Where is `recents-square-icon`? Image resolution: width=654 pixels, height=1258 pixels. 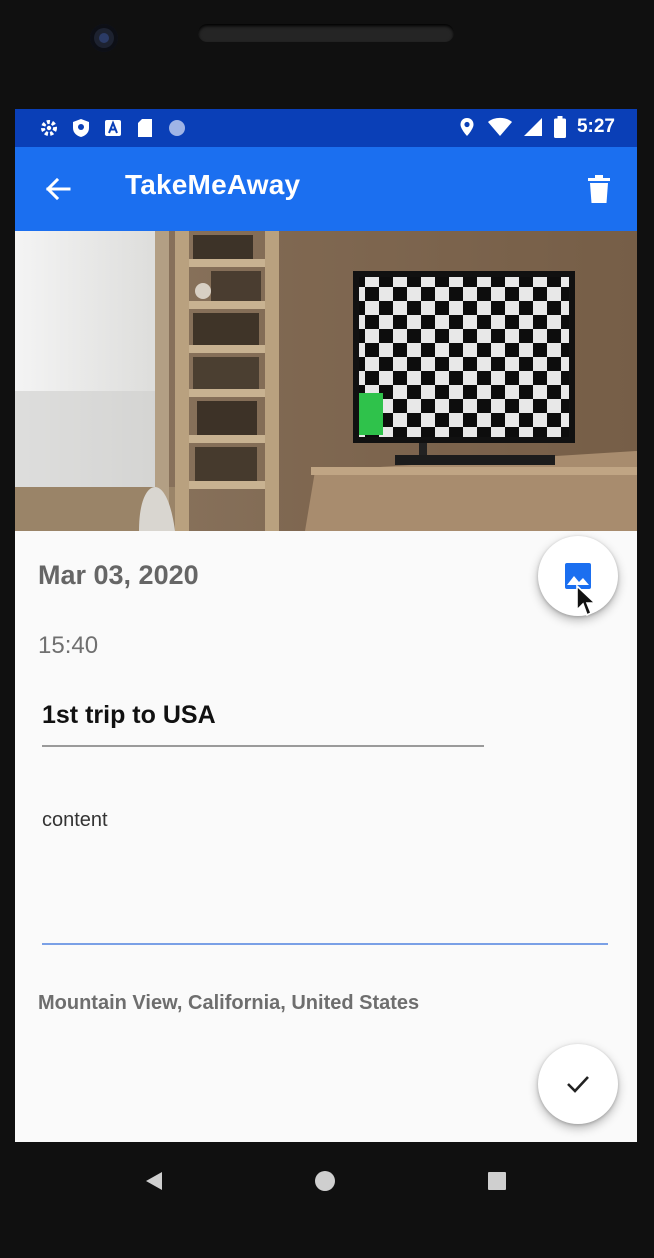
recents-square-icon is located at coordinates (497, 1181).